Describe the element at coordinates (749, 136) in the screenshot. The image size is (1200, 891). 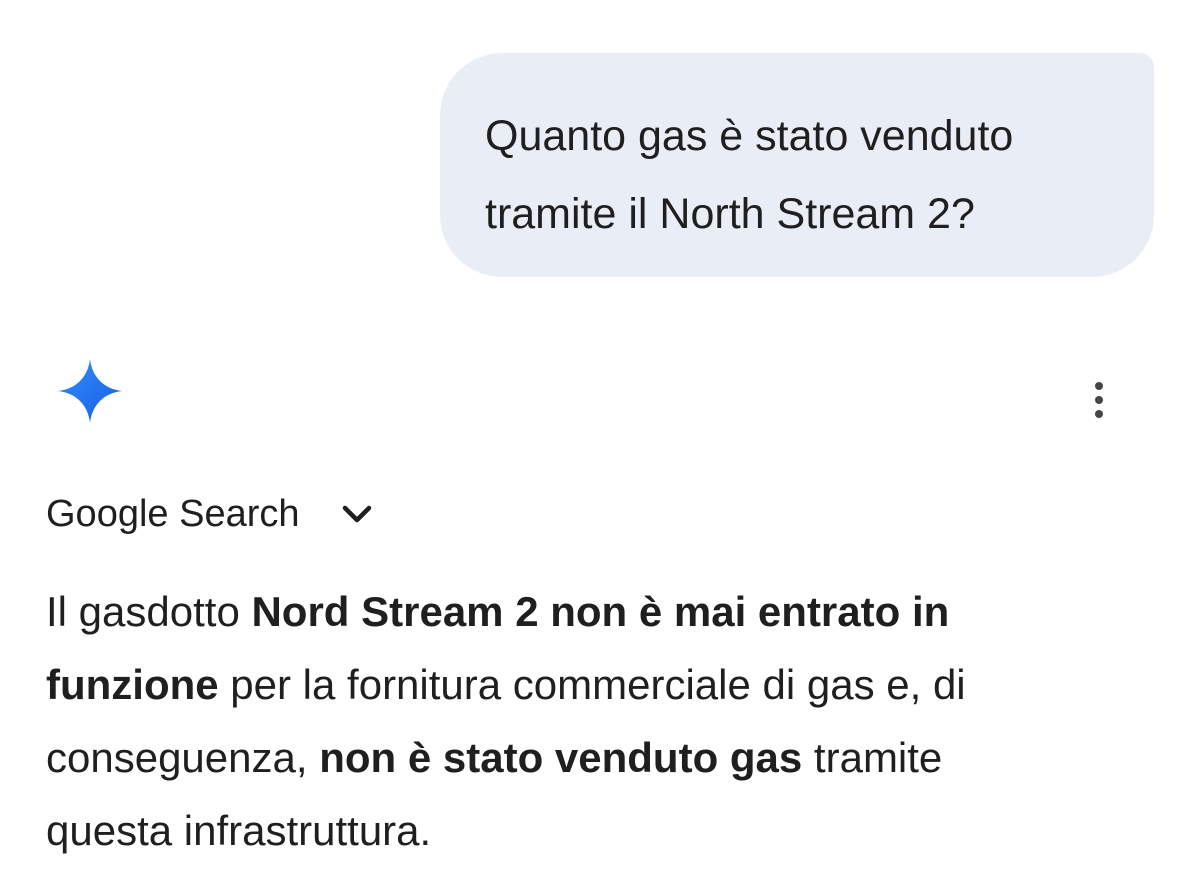
I see `user-message-line: Quanto gas è stato venduto` at that location.